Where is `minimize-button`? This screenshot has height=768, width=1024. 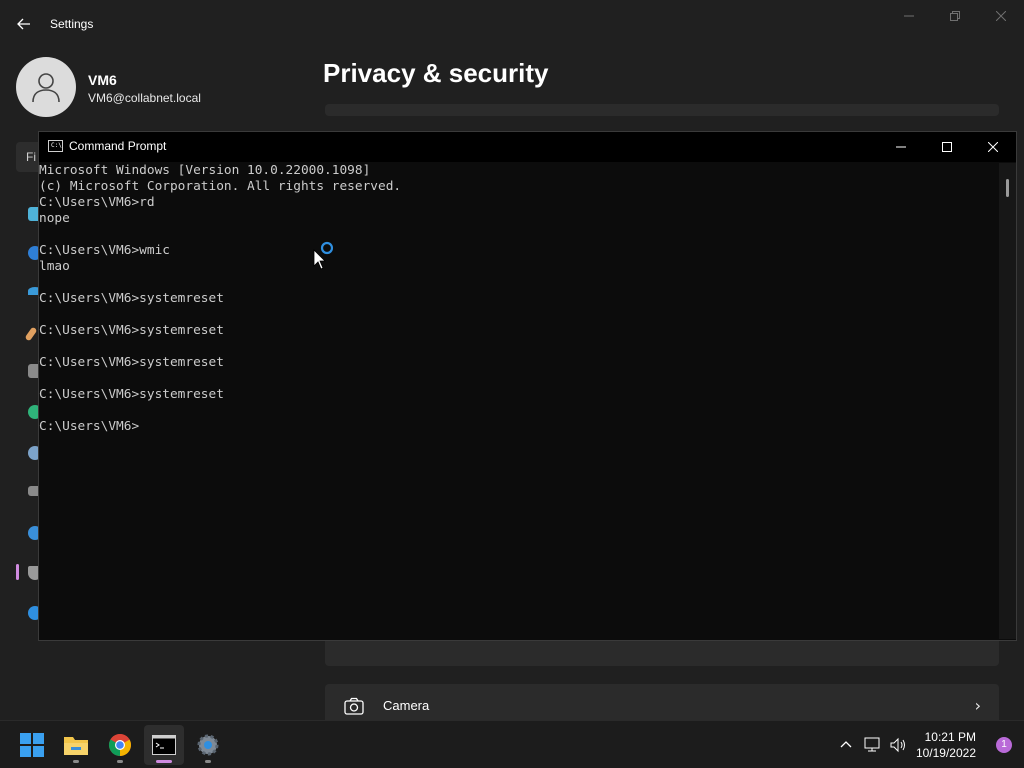
minimize-button is located at coordinates (909, 16).